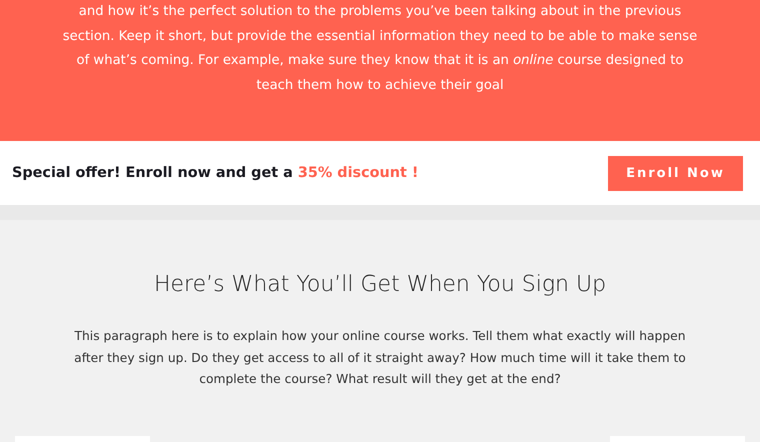 The width and height of the screenshot is (760, 442). Describe the element at coordinates (380, 285) in the screenshot. I see `section-heading: Here’s What You’ll Get When You Sign Up` at that location.